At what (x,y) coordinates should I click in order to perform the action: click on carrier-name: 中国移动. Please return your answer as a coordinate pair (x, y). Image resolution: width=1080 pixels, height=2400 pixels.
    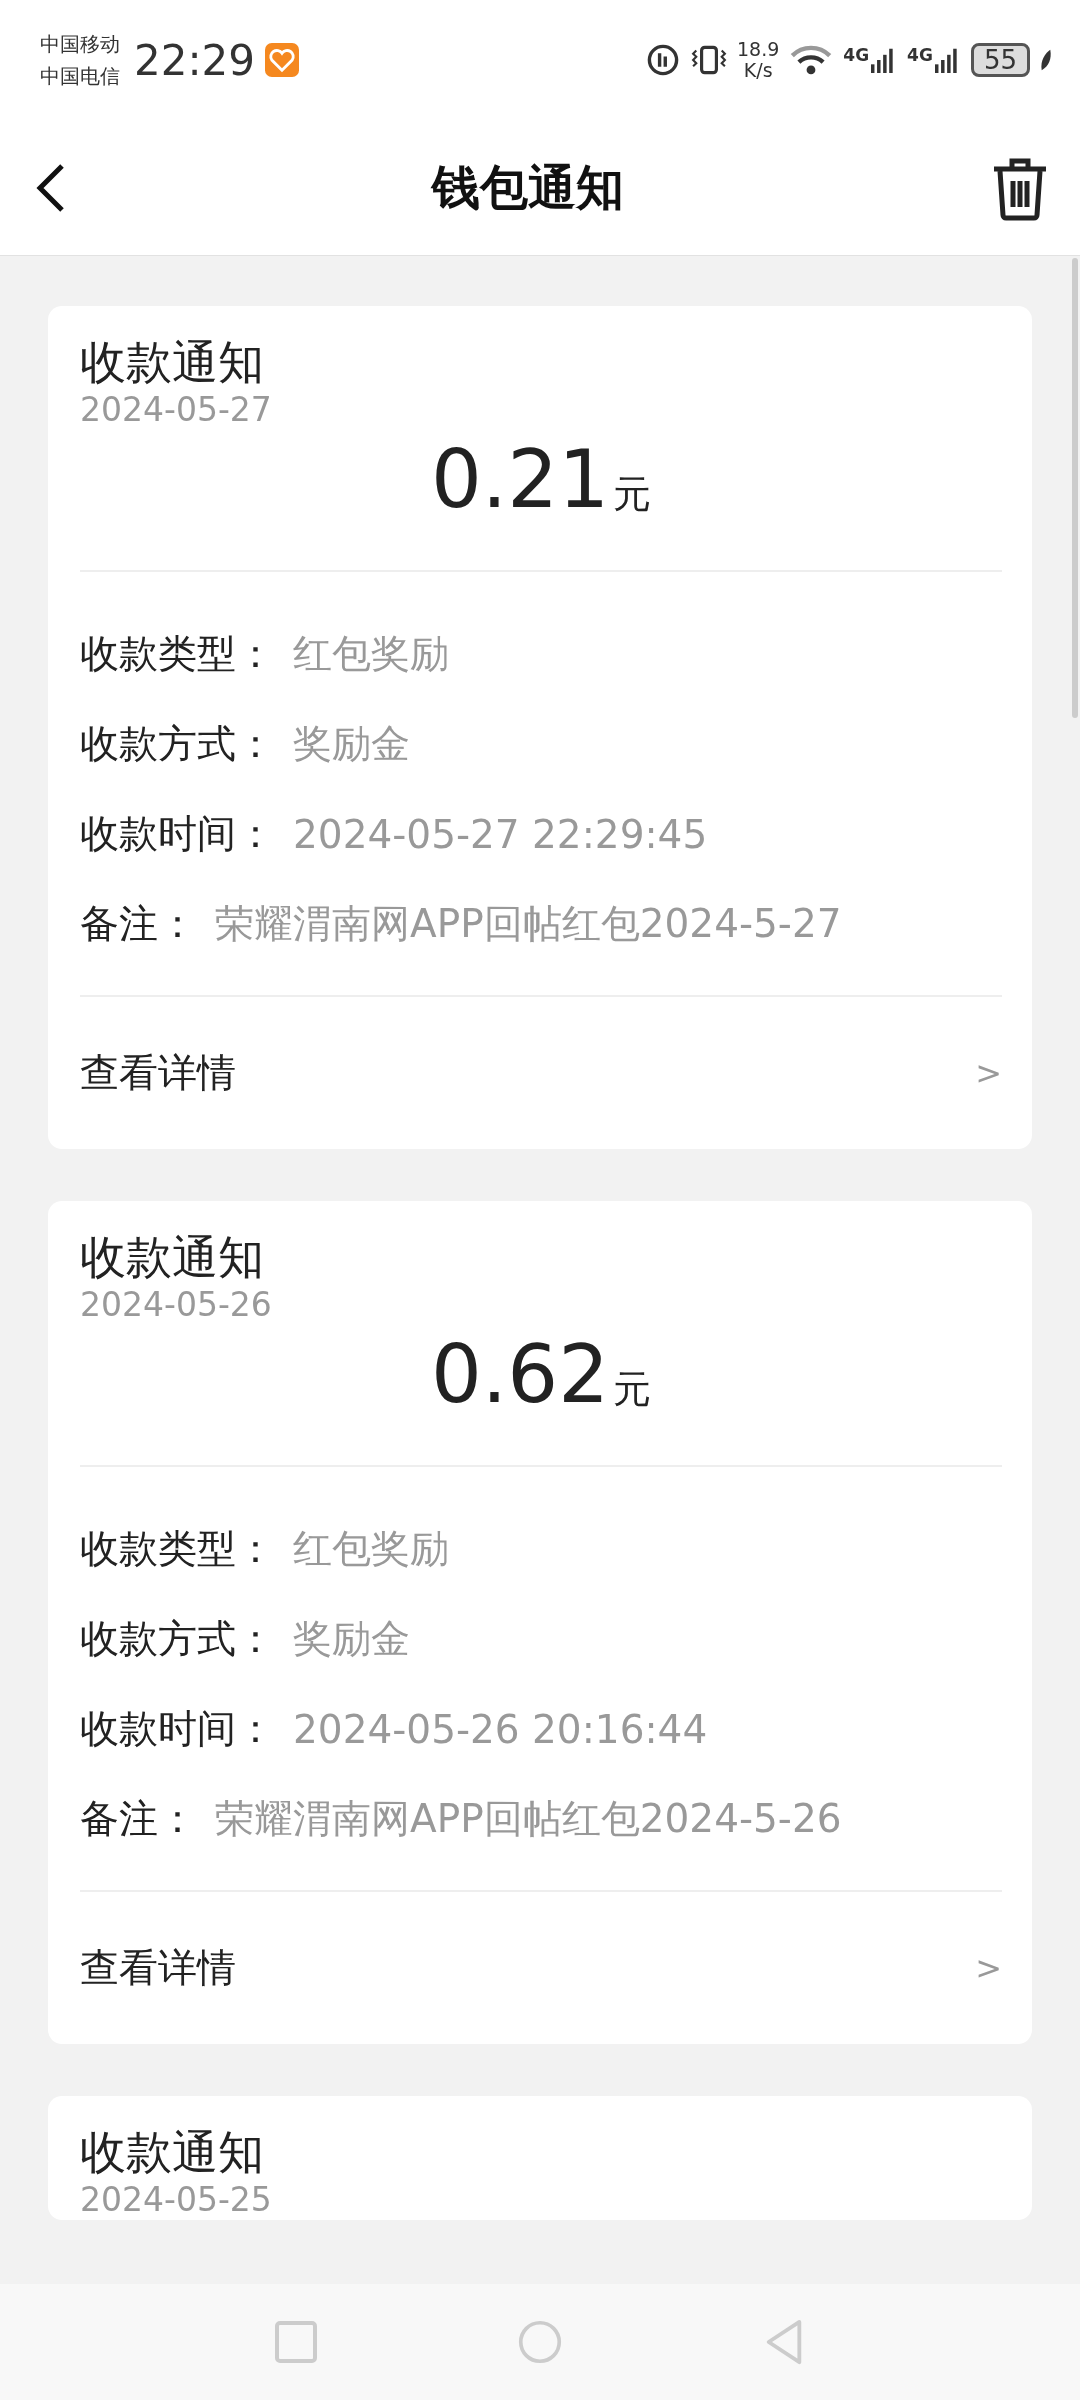
    Looking at the image, I should click on (80, 44).